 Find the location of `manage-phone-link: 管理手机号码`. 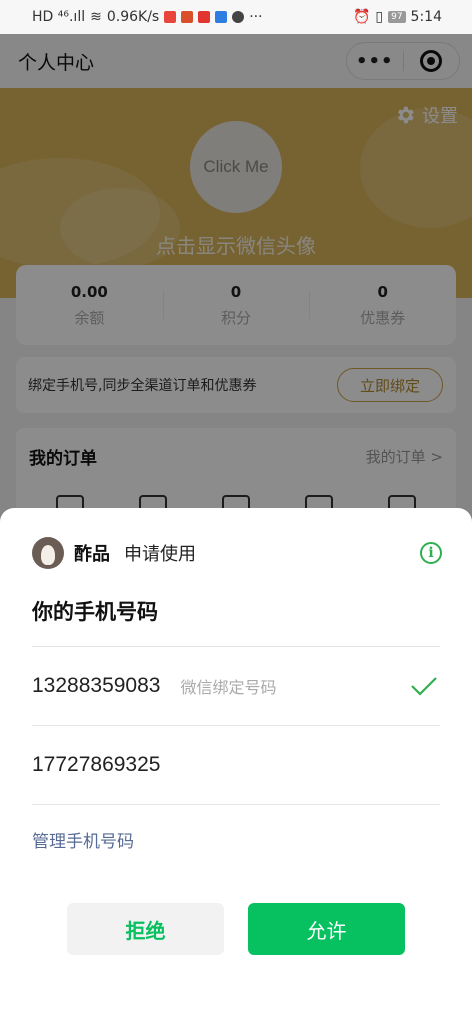

manage-phone-link: 管理手机号码 is located at coordinates (236, 839).